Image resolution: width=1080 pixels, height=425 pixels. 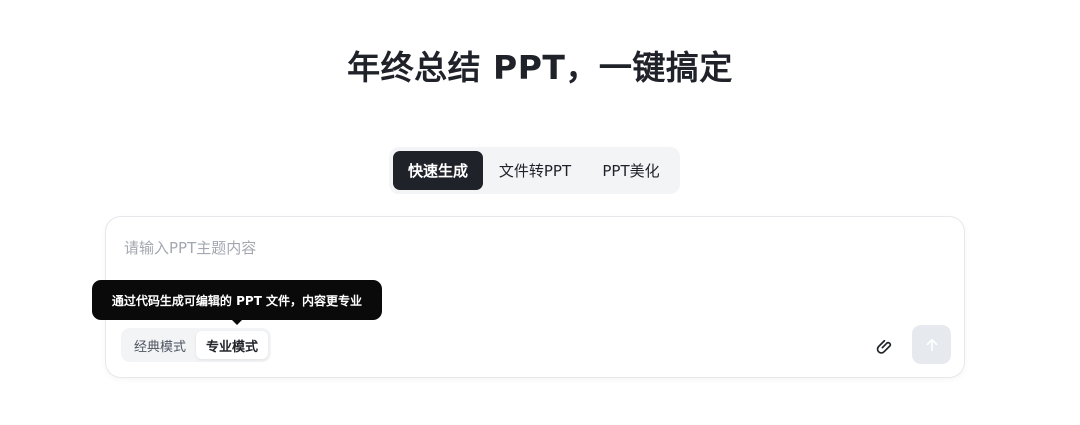 What do you see at coordinates (237, 300) in the screenshot?
I see `mode-tooltip: 通过代码生成可编辑的 PPT 文件，内容更专业` at bounding box center [237, 300].